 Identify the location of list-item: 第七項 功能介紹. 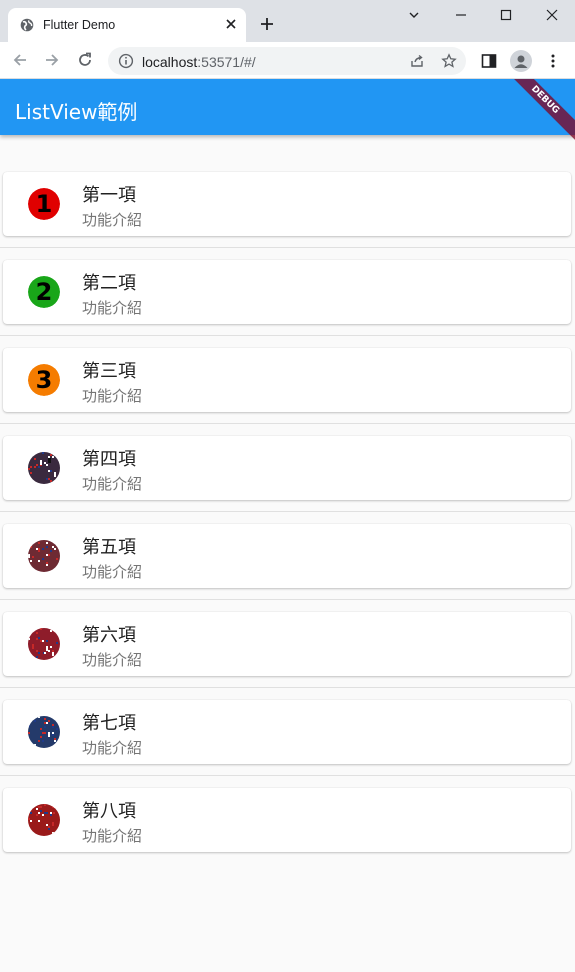
(287, 732).